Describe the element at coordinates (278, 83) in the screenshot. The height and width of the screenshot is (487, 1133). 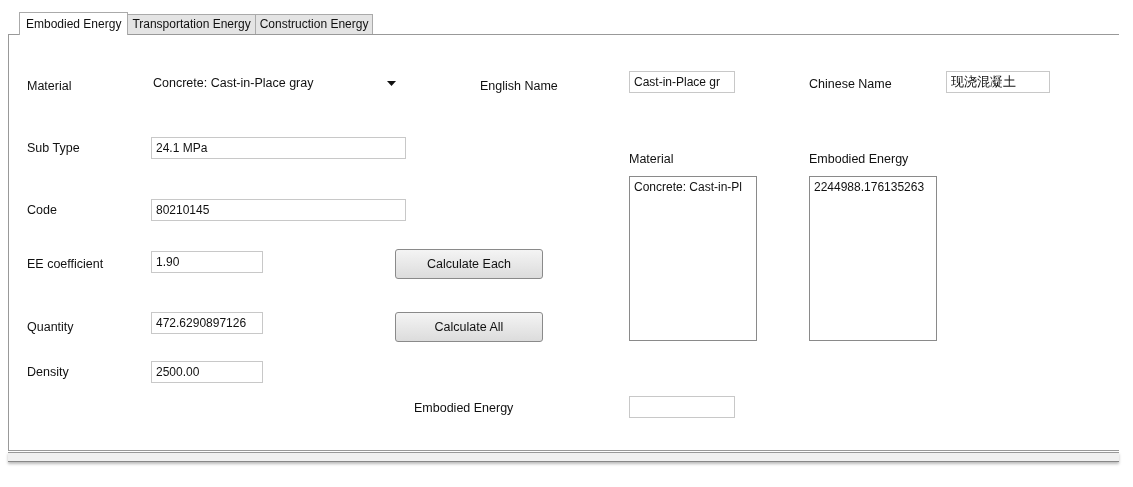
I see `material-dropdown: Concrete: Cast-in-Place gray` at that location.